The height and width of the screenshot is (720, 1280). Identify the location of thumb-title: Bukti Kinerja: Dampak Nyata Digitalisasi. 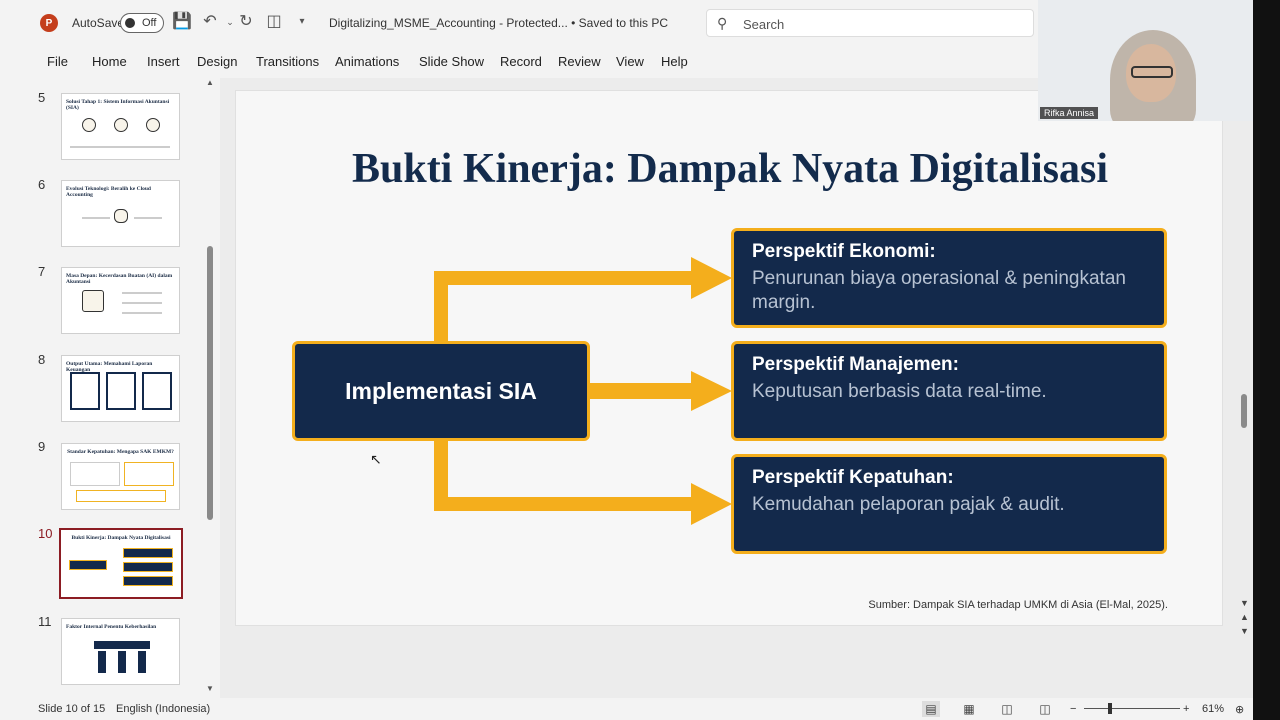
(121, 538).